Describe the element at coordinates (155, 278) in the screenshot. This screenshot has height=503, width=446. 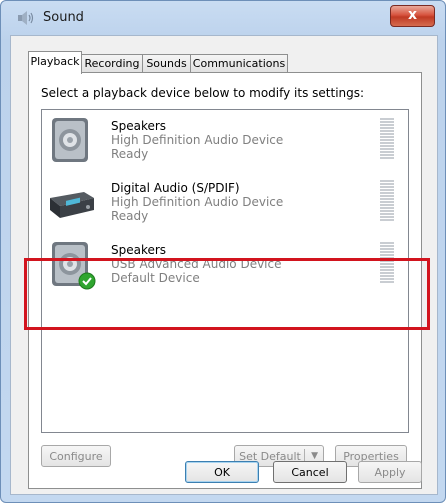
I see `device-status: Default Device` at that location.